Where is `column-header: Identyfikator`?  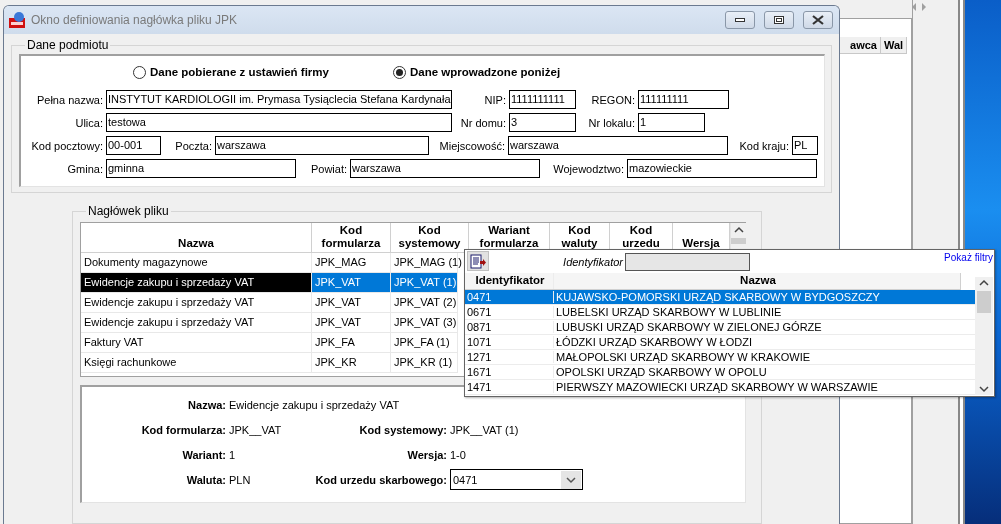 column-header: Identyfikator is located at coordinates (509, 281).